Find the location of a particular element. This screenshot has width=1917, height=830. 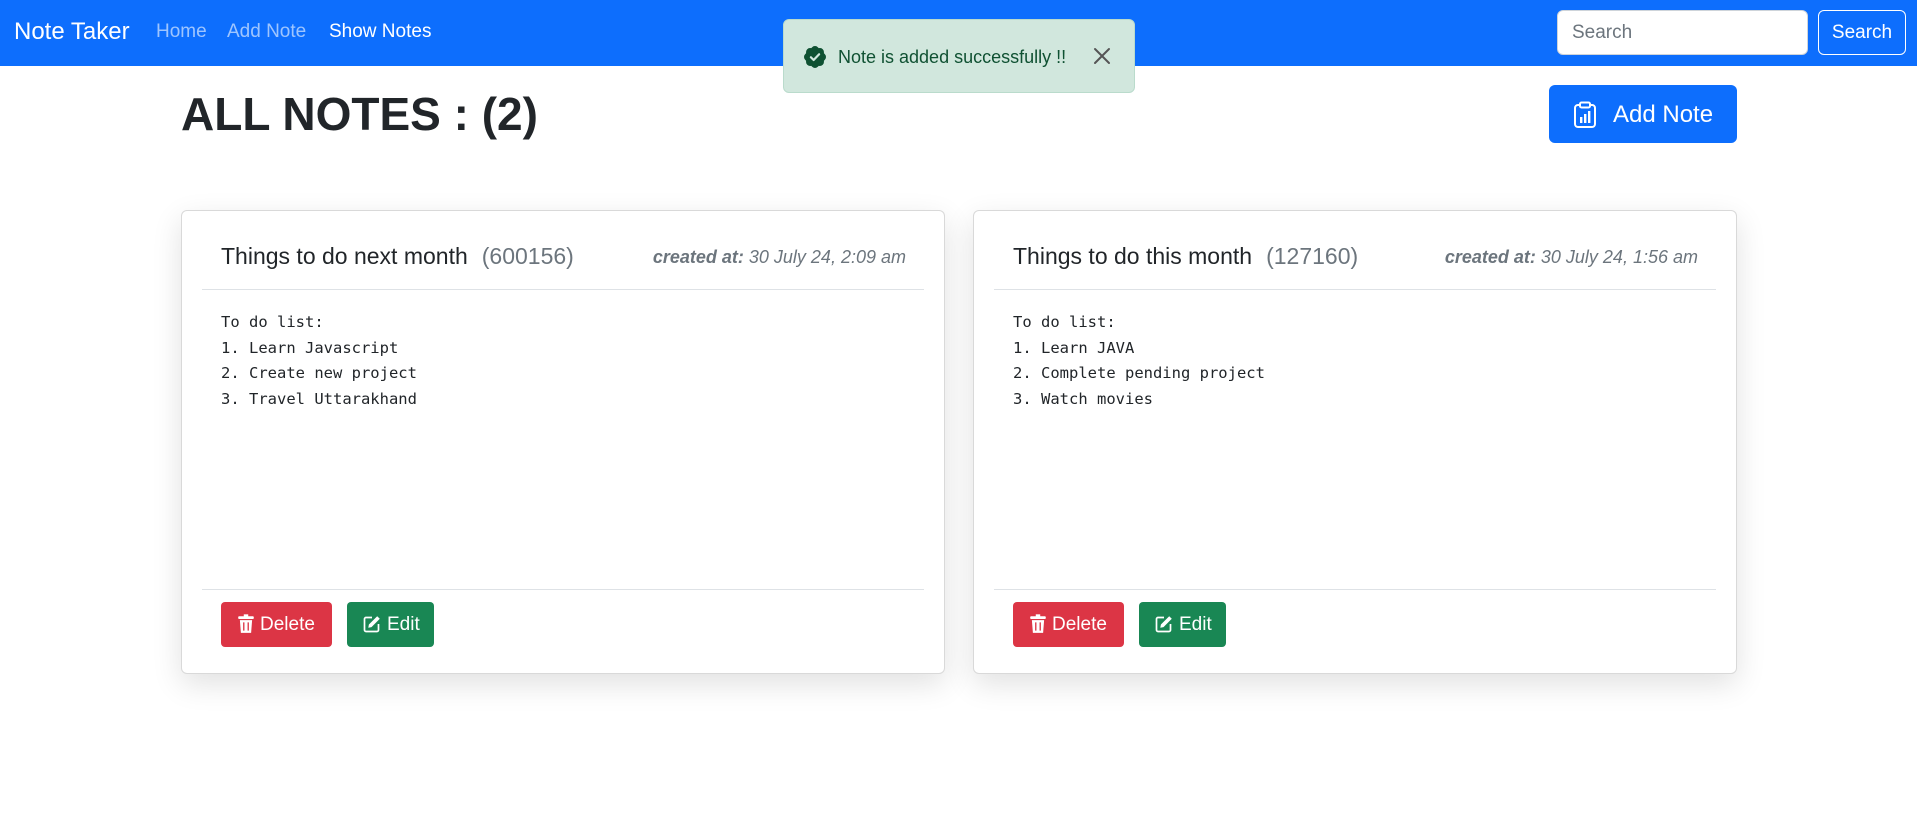

note-created-at: created at: 30 July 24, 1:56 am is located at coordinates (1571, 257).